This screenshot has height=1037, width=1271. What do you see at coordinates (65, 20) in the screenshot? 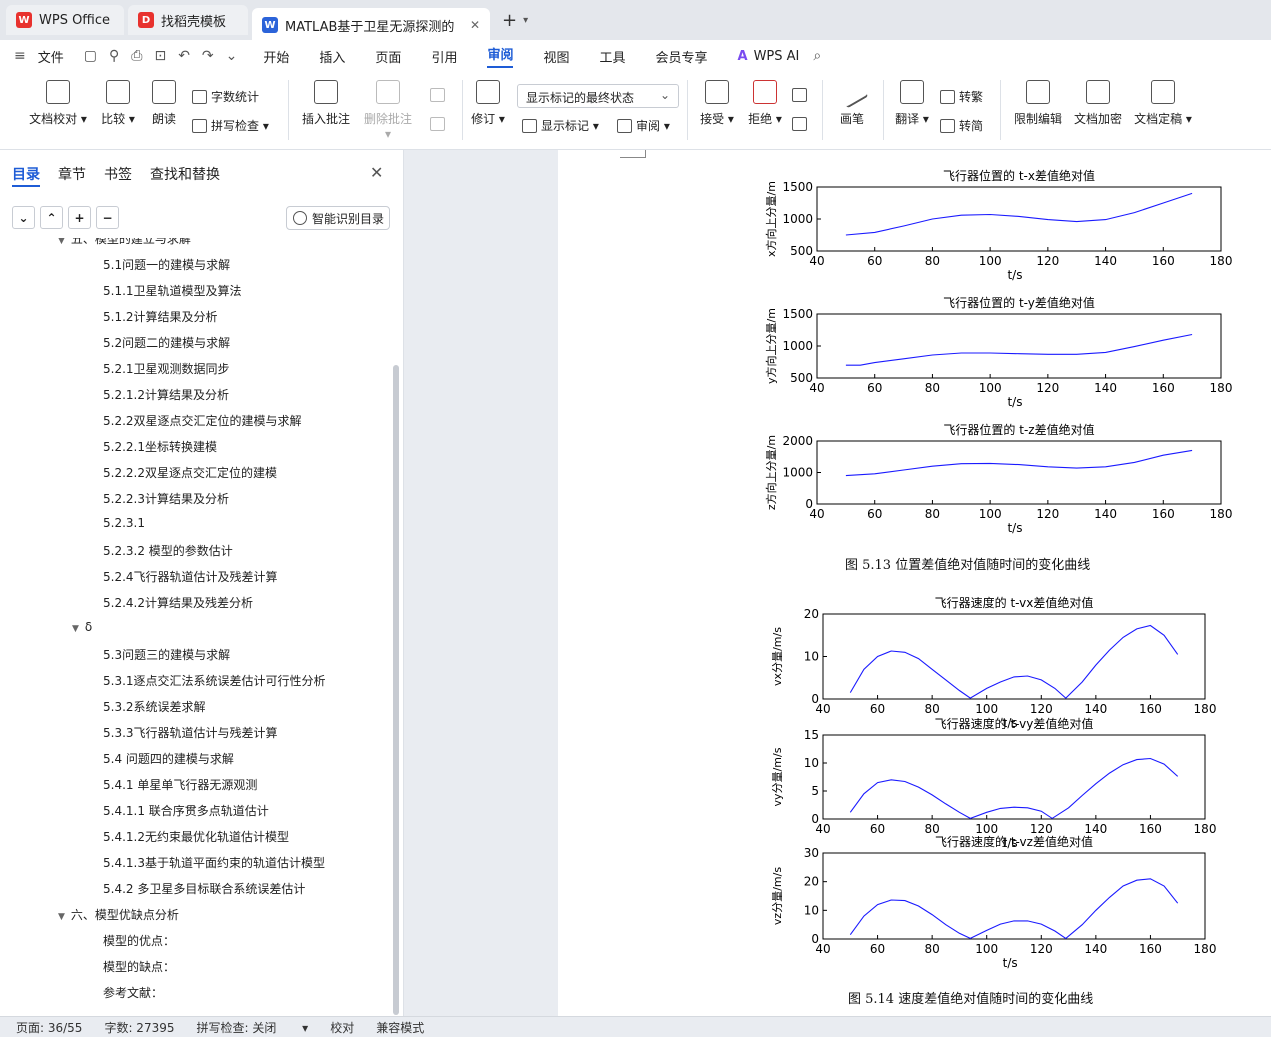
I see `tab-wps-office: W WPS Office` at bounding box center [65, 20].